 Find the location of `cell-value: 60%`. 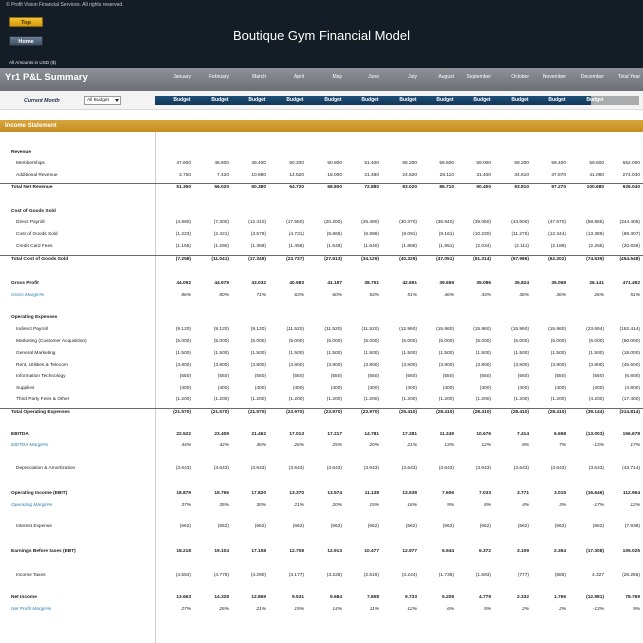

cell-value: 60% is located at coordinates (337, 295).